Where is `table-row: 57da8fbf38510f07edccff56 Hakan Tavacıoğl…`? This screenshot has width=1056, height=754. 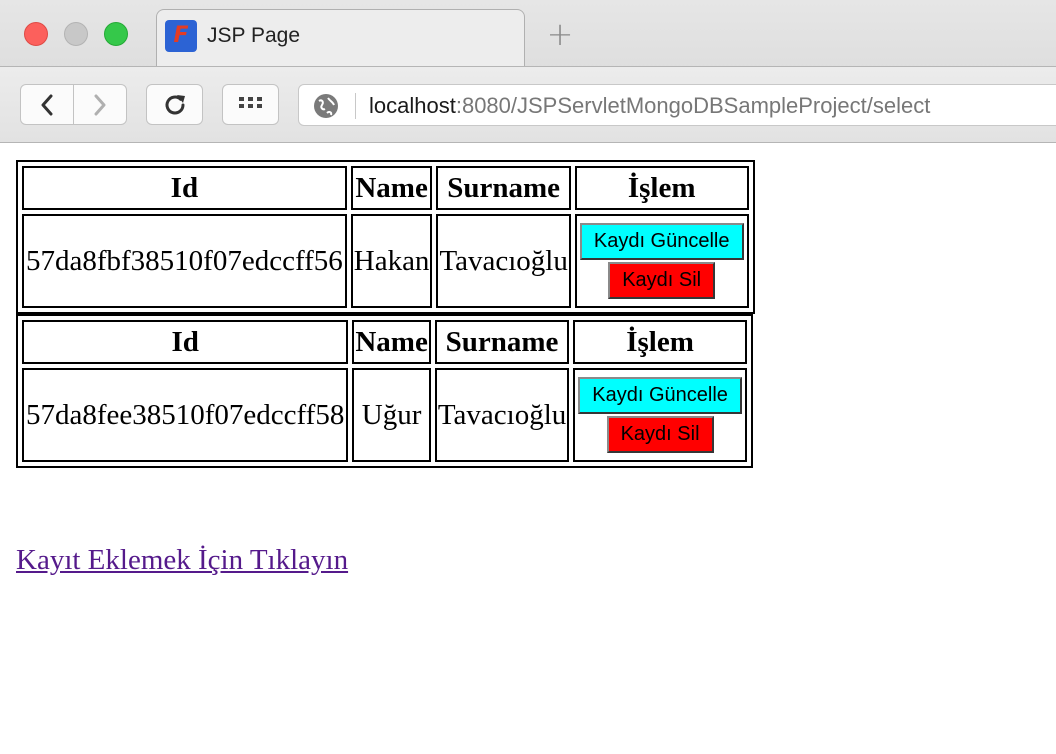 table-row: 57da8fbf38510f07edccff56 Hakan Tavacıoğl… is located at coordinates (385, 261).